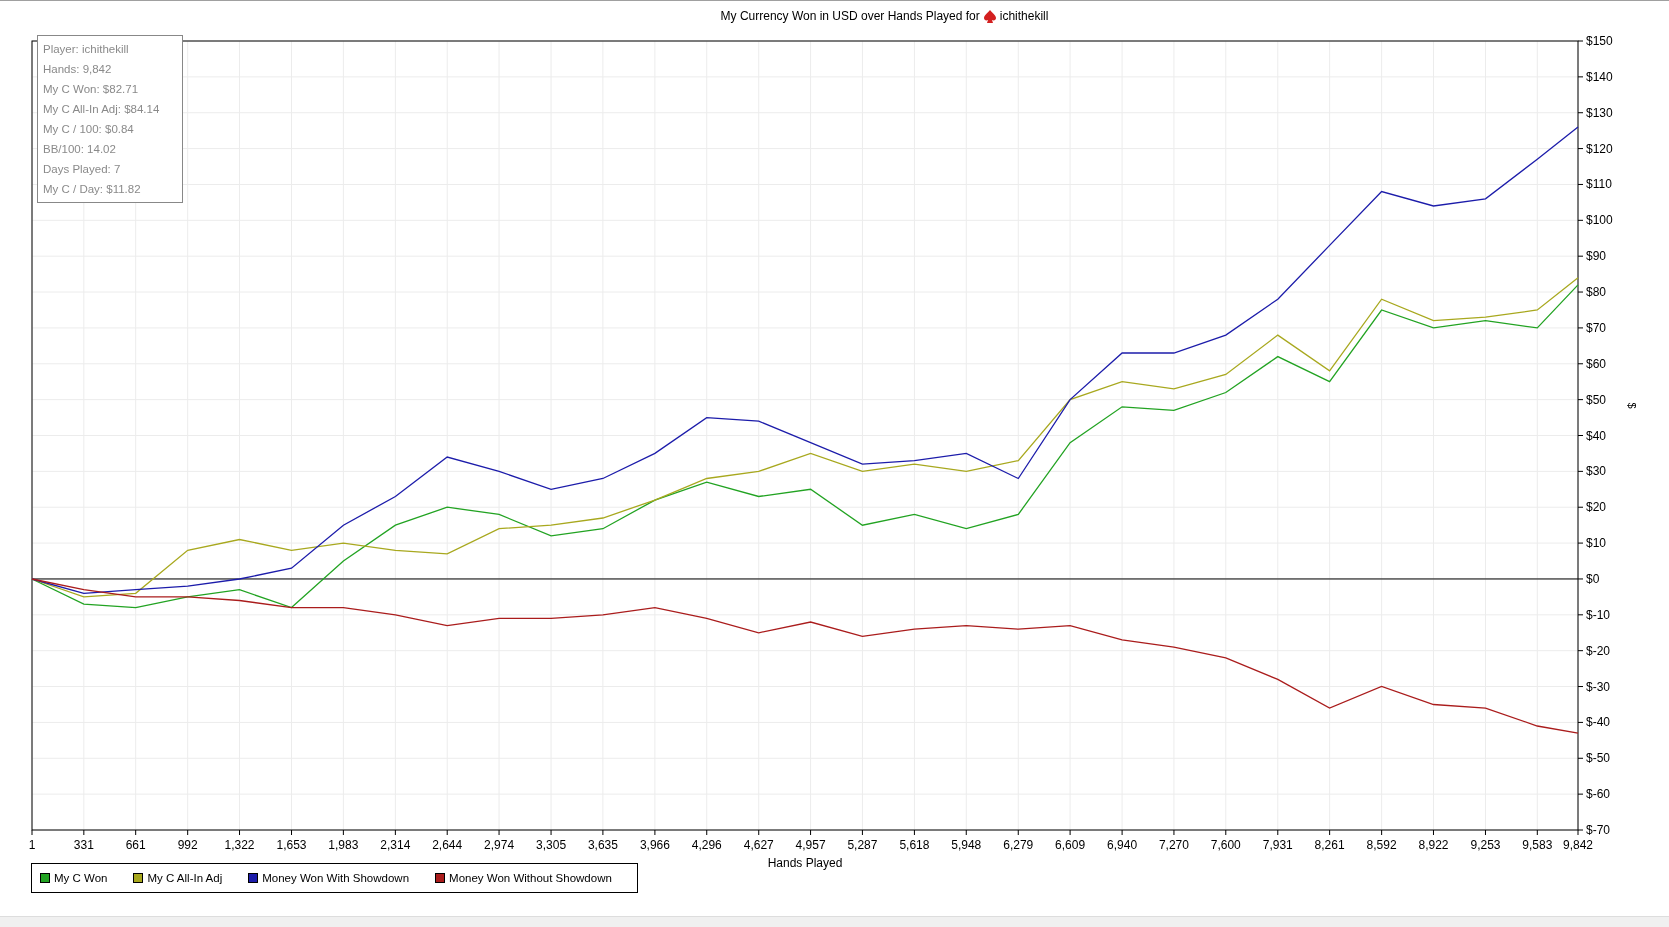 The width and height of the screenshot is (1669, 927). Describe the element at coordinates (336, 878) in the screenshot. I see `legend-label: Money Won With Showdown` at that location.